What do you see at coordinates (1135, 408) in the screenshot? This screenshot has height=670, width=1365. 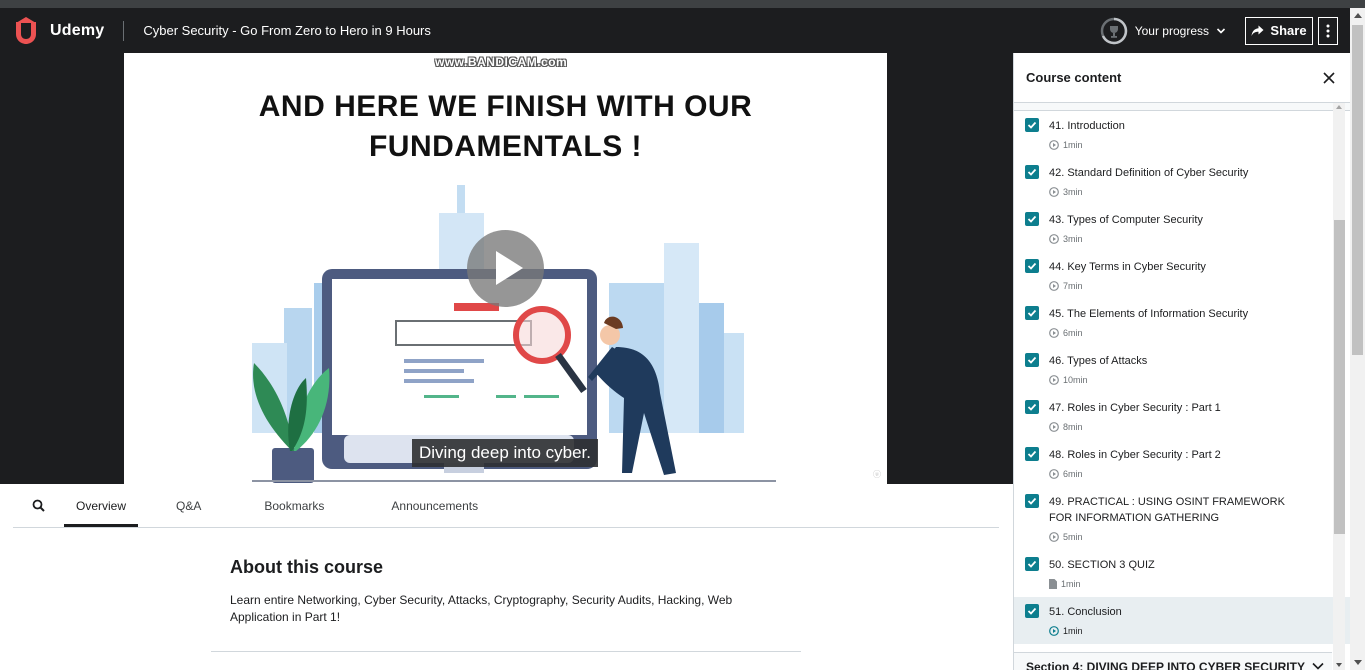 I see `lecture-title: 47. Roles in Cyber Security : Part 1` at bounding box center [1135, 408].